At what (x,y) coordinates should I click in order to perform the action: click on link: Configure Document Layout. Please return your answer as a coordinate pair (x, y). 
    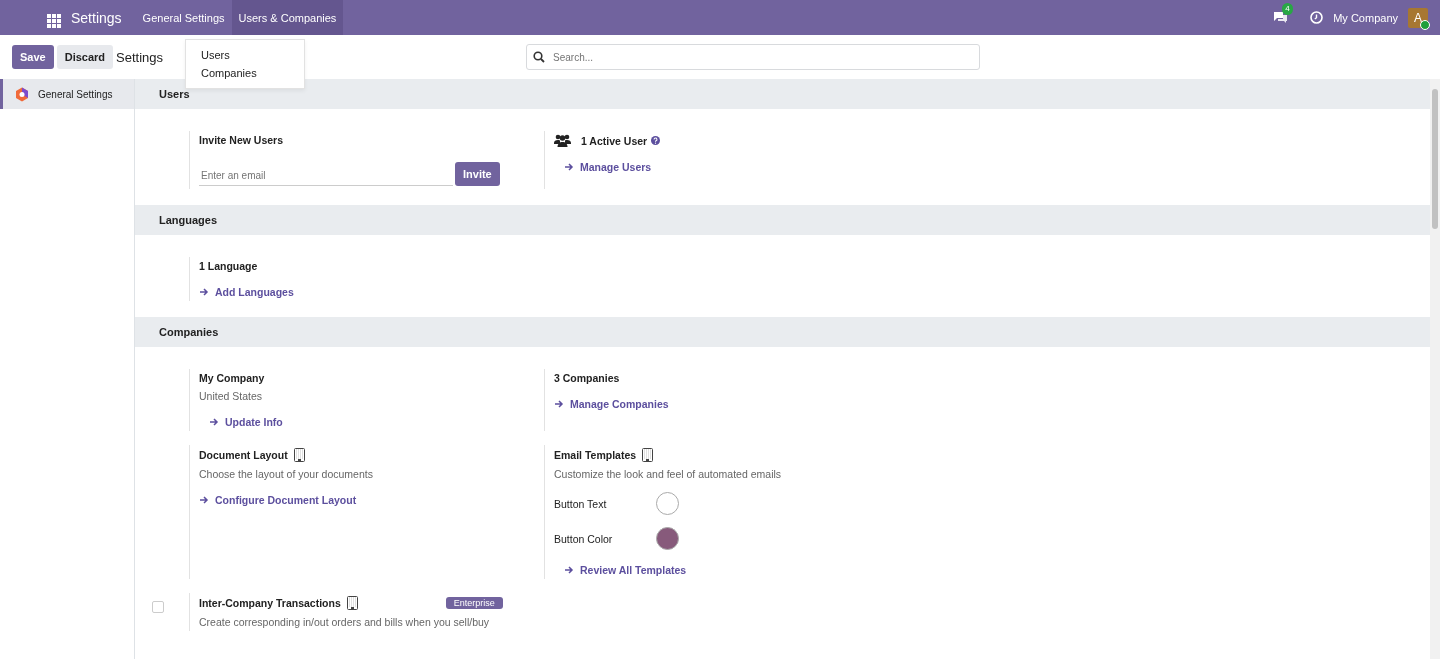
    Looking at the image, I should click on (286, 500).